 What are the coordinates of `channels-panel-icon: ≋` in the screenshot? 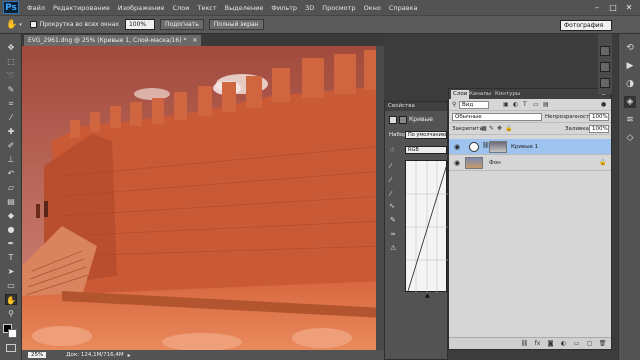 It's located at (630, 120).